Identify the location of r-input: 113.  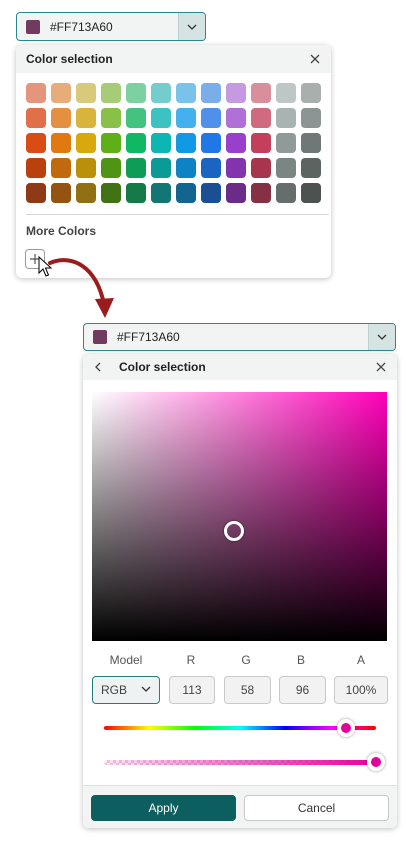
(192, 690).